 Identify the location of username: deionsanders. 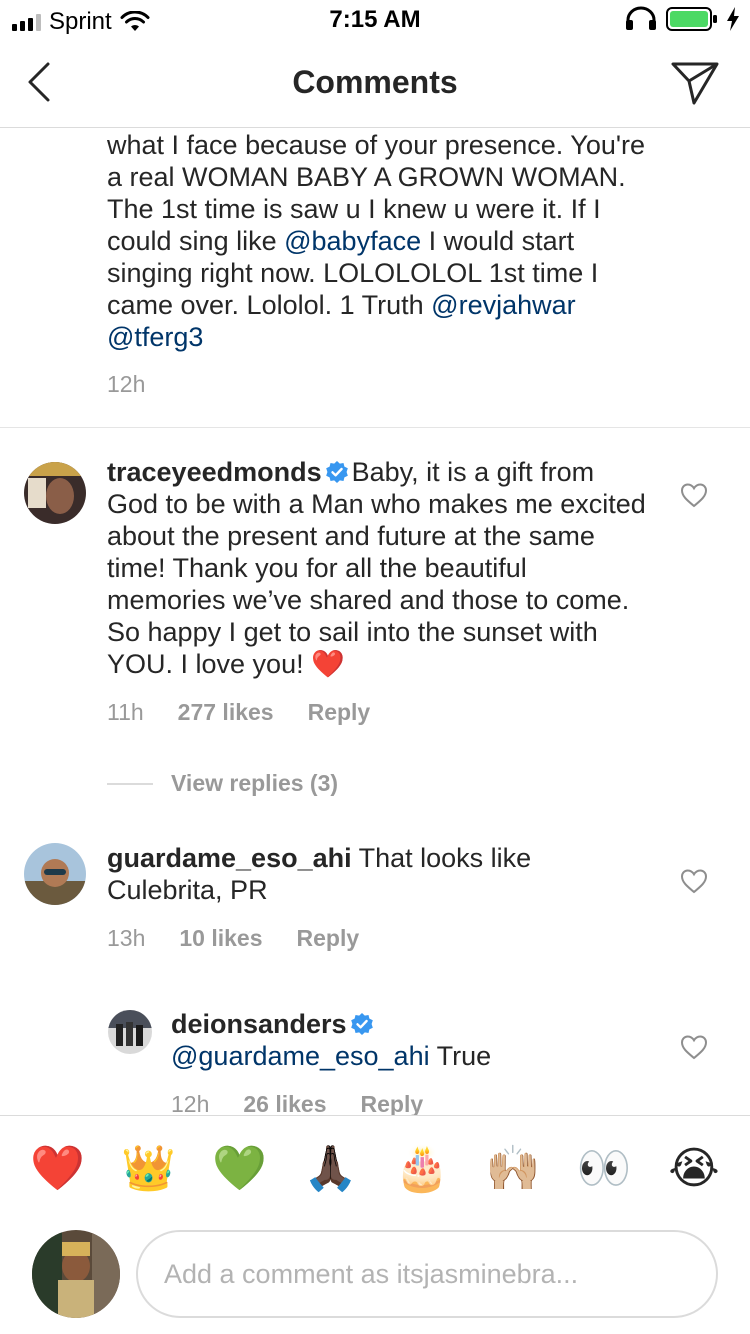
(259, 1024).